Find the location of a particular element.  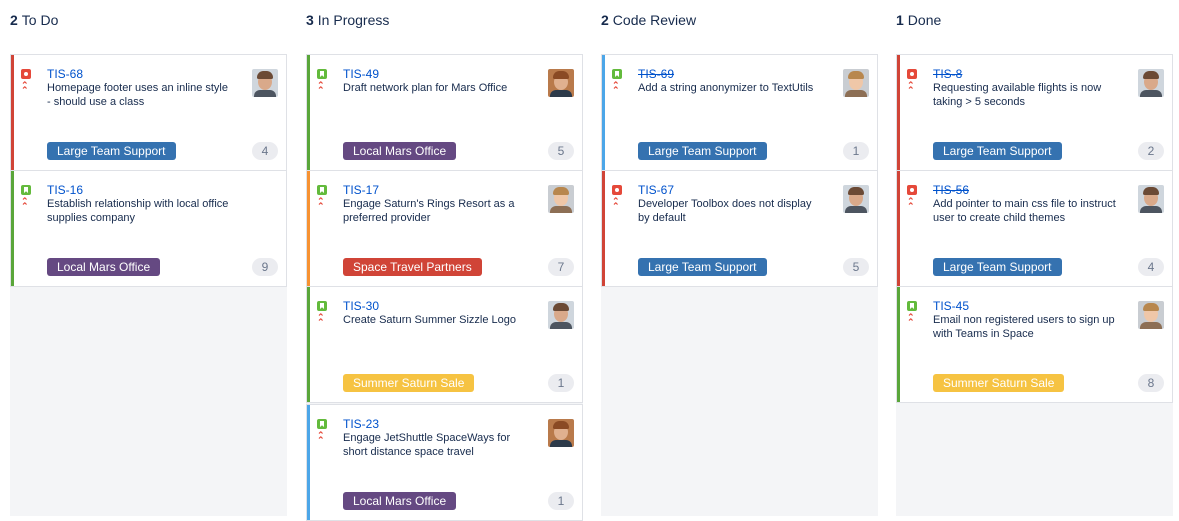

issue-key-link: TIS-67 is located at coordinates (656, 190).